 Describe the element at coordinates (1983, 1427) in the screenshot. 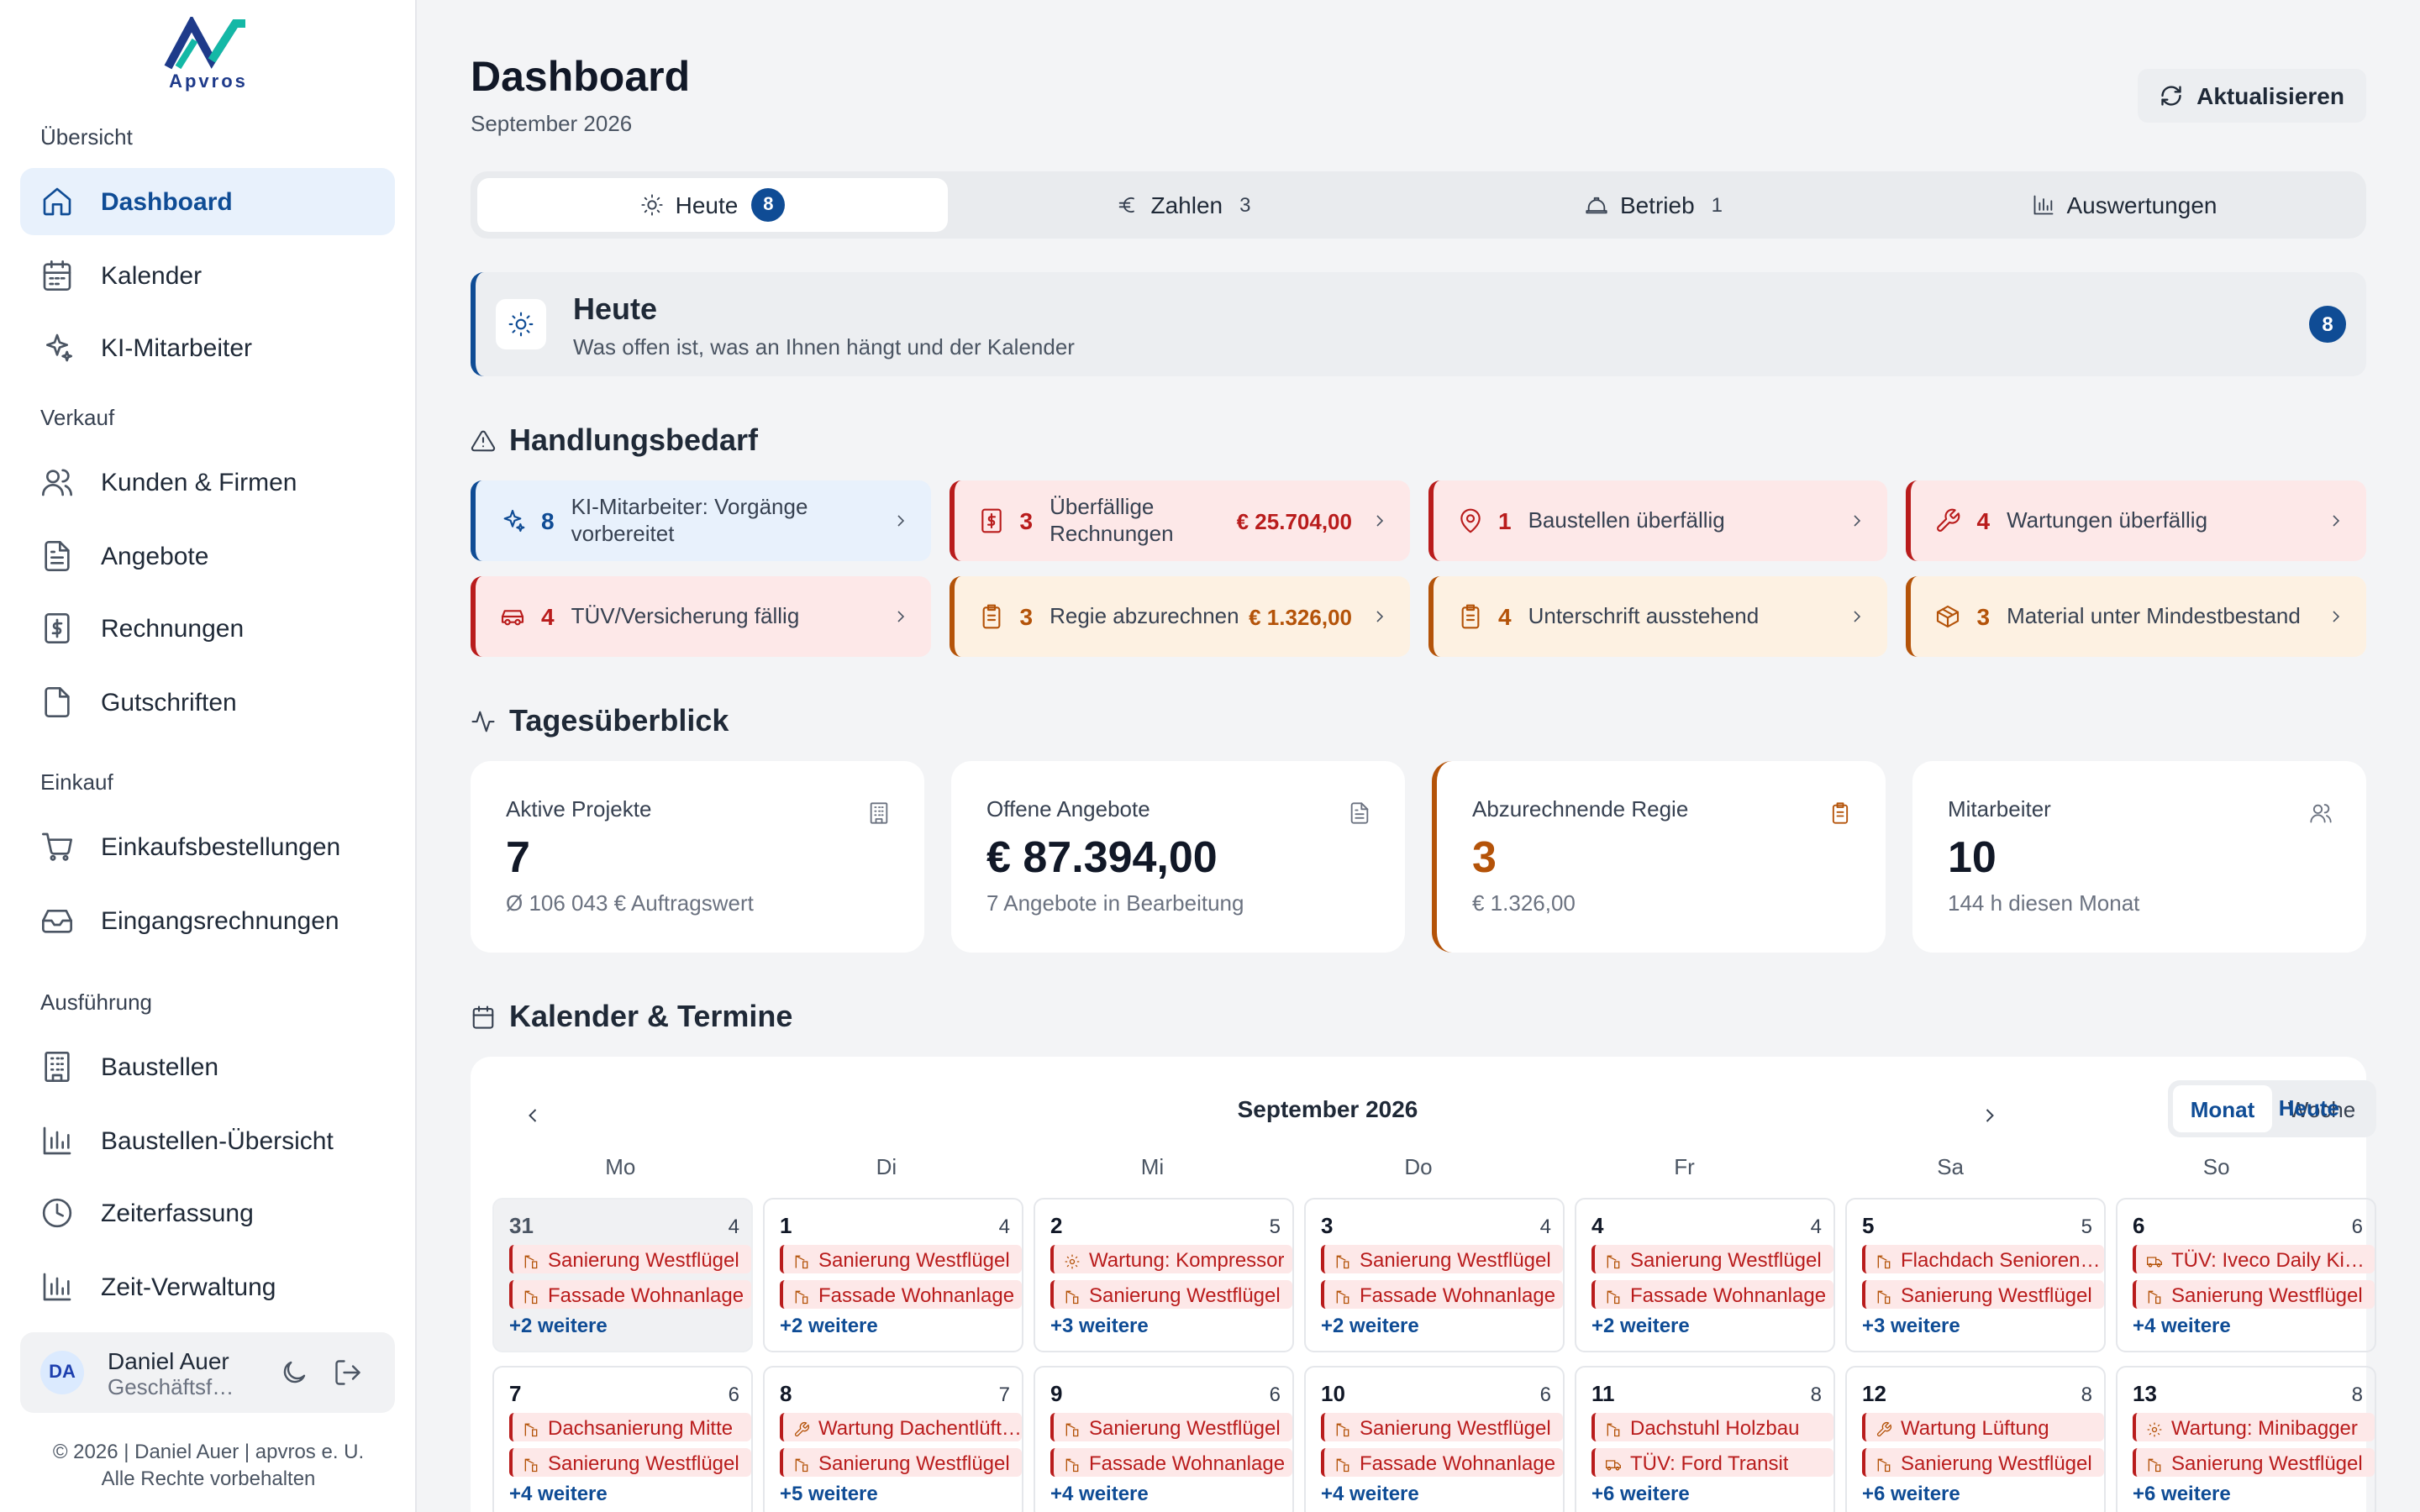

I see `calendar-event: Wartung Lüftung` at that location.